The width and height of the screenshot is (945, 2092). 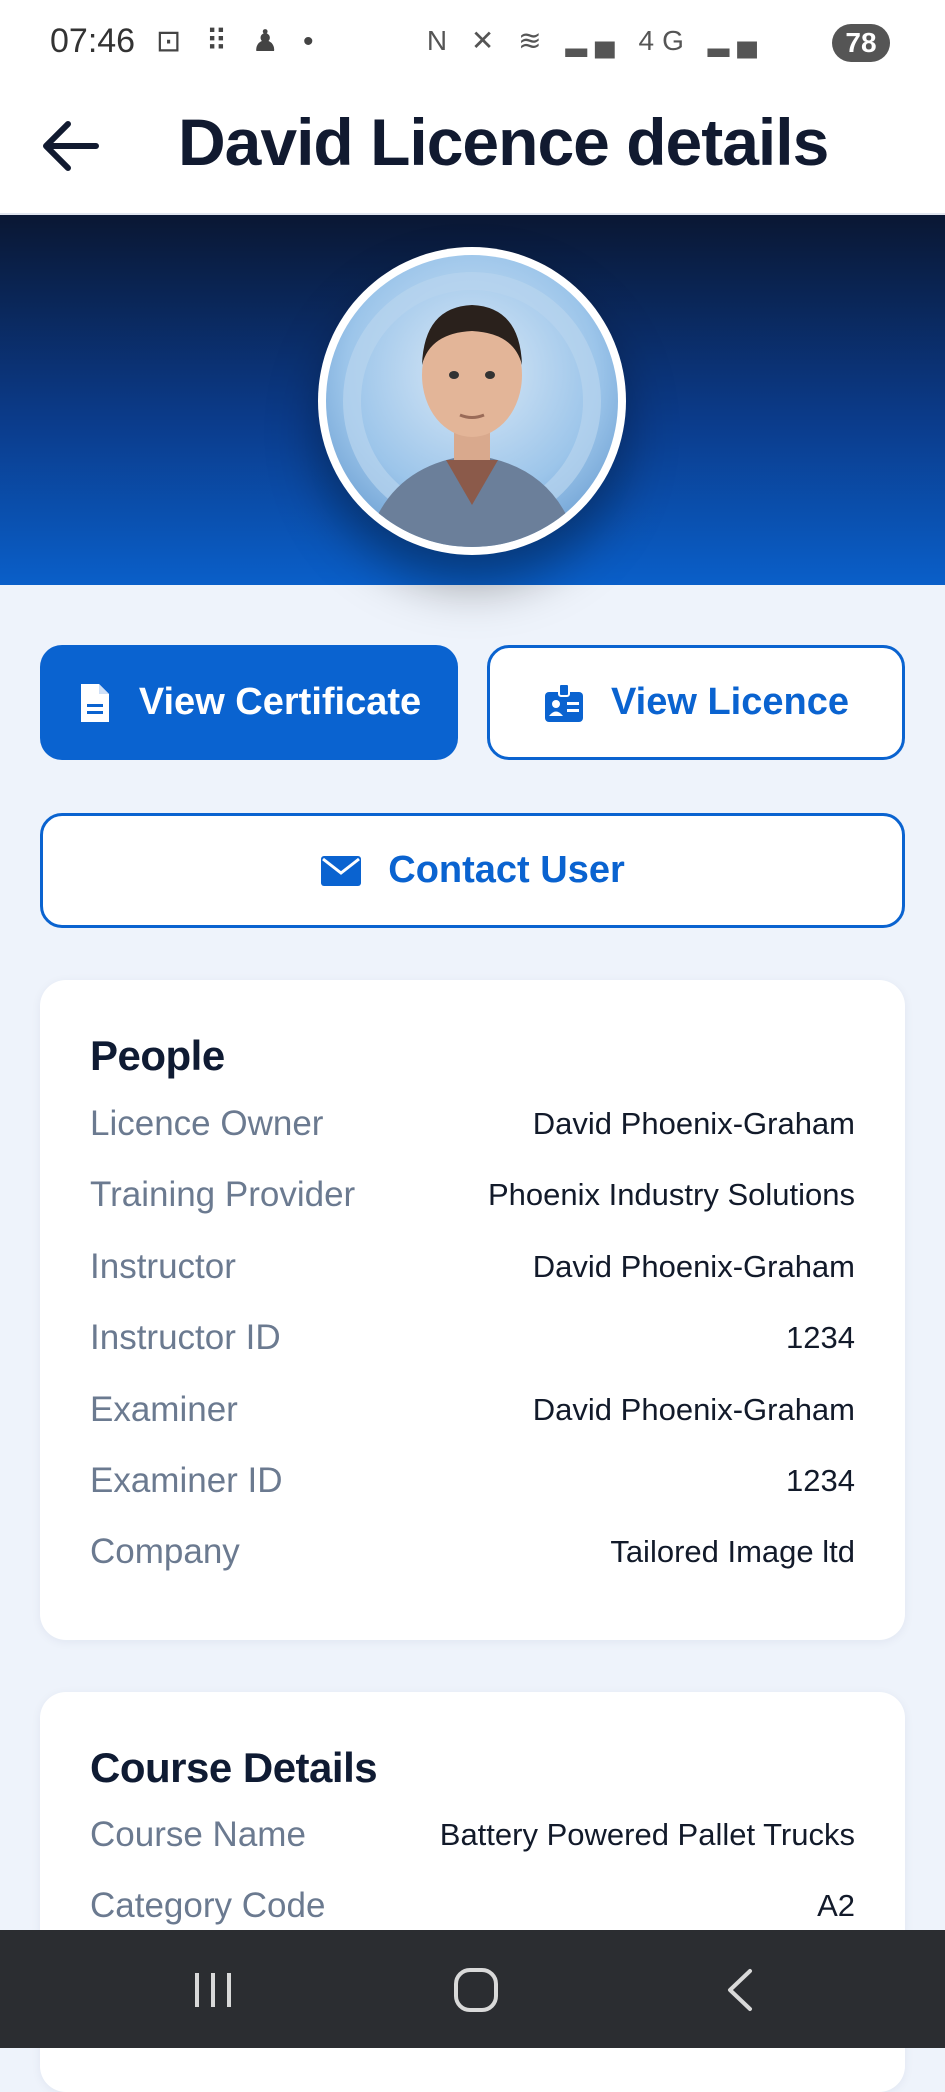 I want to click on notification-icons: ⊡ ⠿ ♟ •, so click(x=239, y=41).